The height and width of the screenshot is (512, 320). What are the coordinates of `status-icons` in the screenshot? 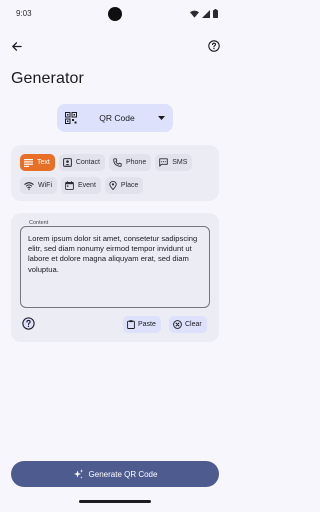 It's located at (204, 13).